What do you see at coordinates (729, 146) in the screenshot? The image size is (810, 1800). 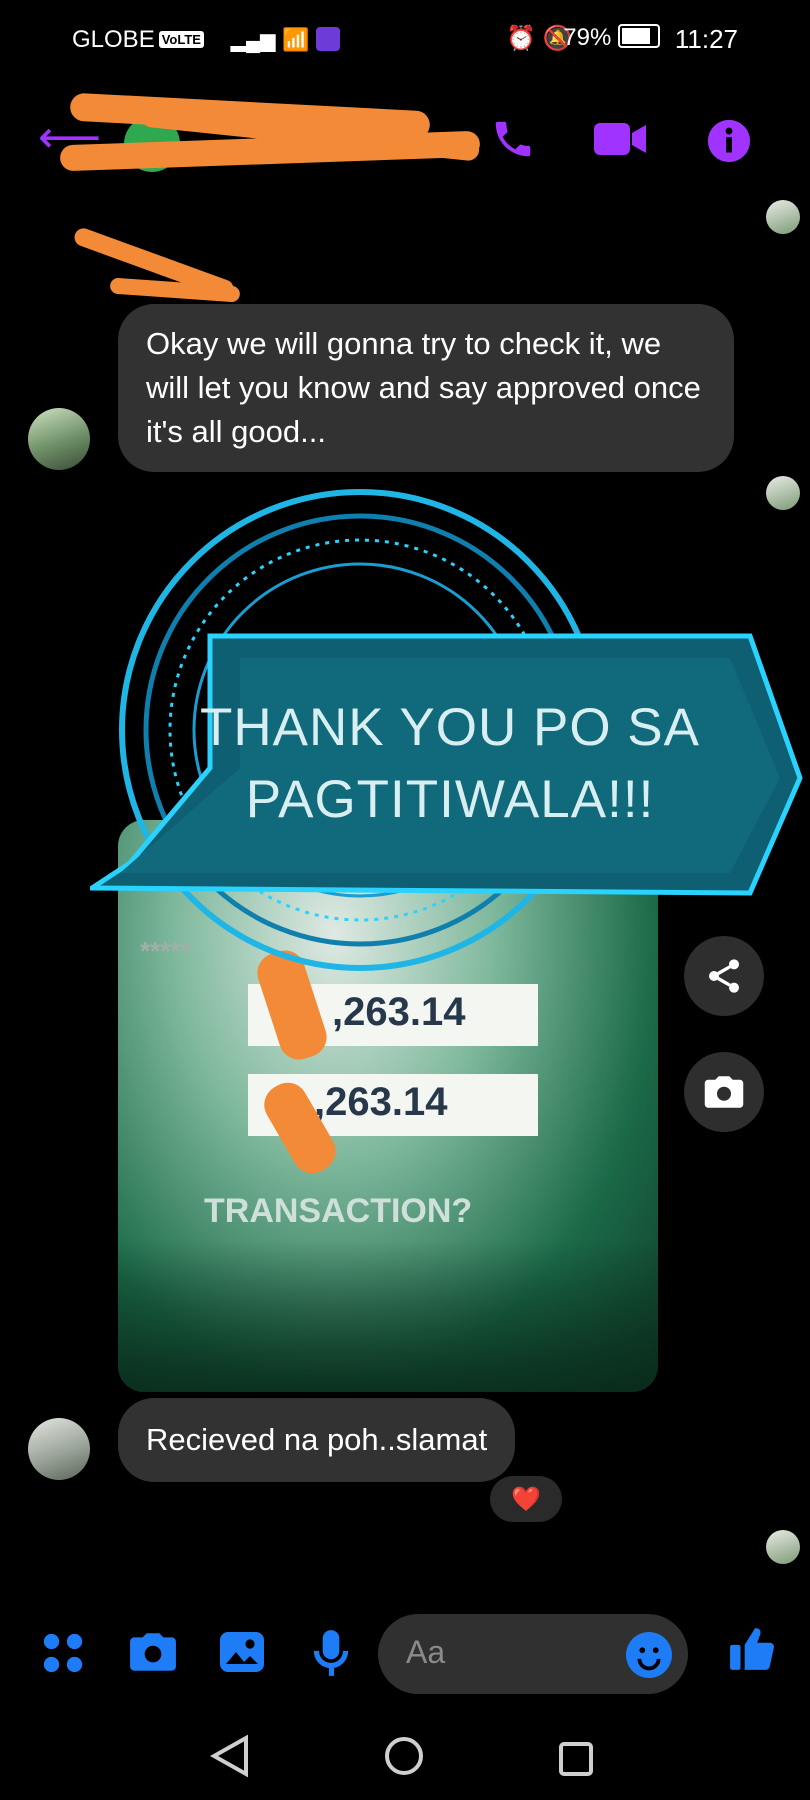 I see `info-icon` at bounding box center [729, 146].